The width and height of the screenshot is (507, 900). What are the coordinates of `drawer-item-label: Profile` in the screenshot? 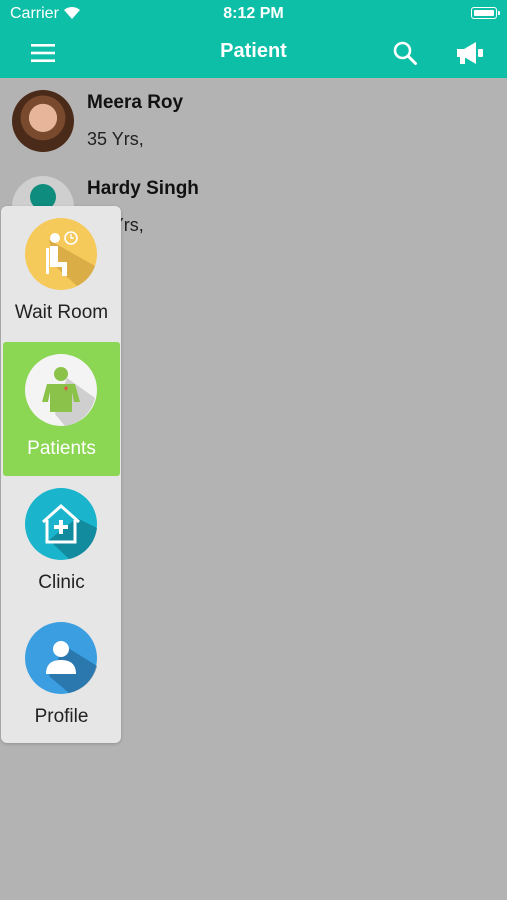 It's located at (61, 716).